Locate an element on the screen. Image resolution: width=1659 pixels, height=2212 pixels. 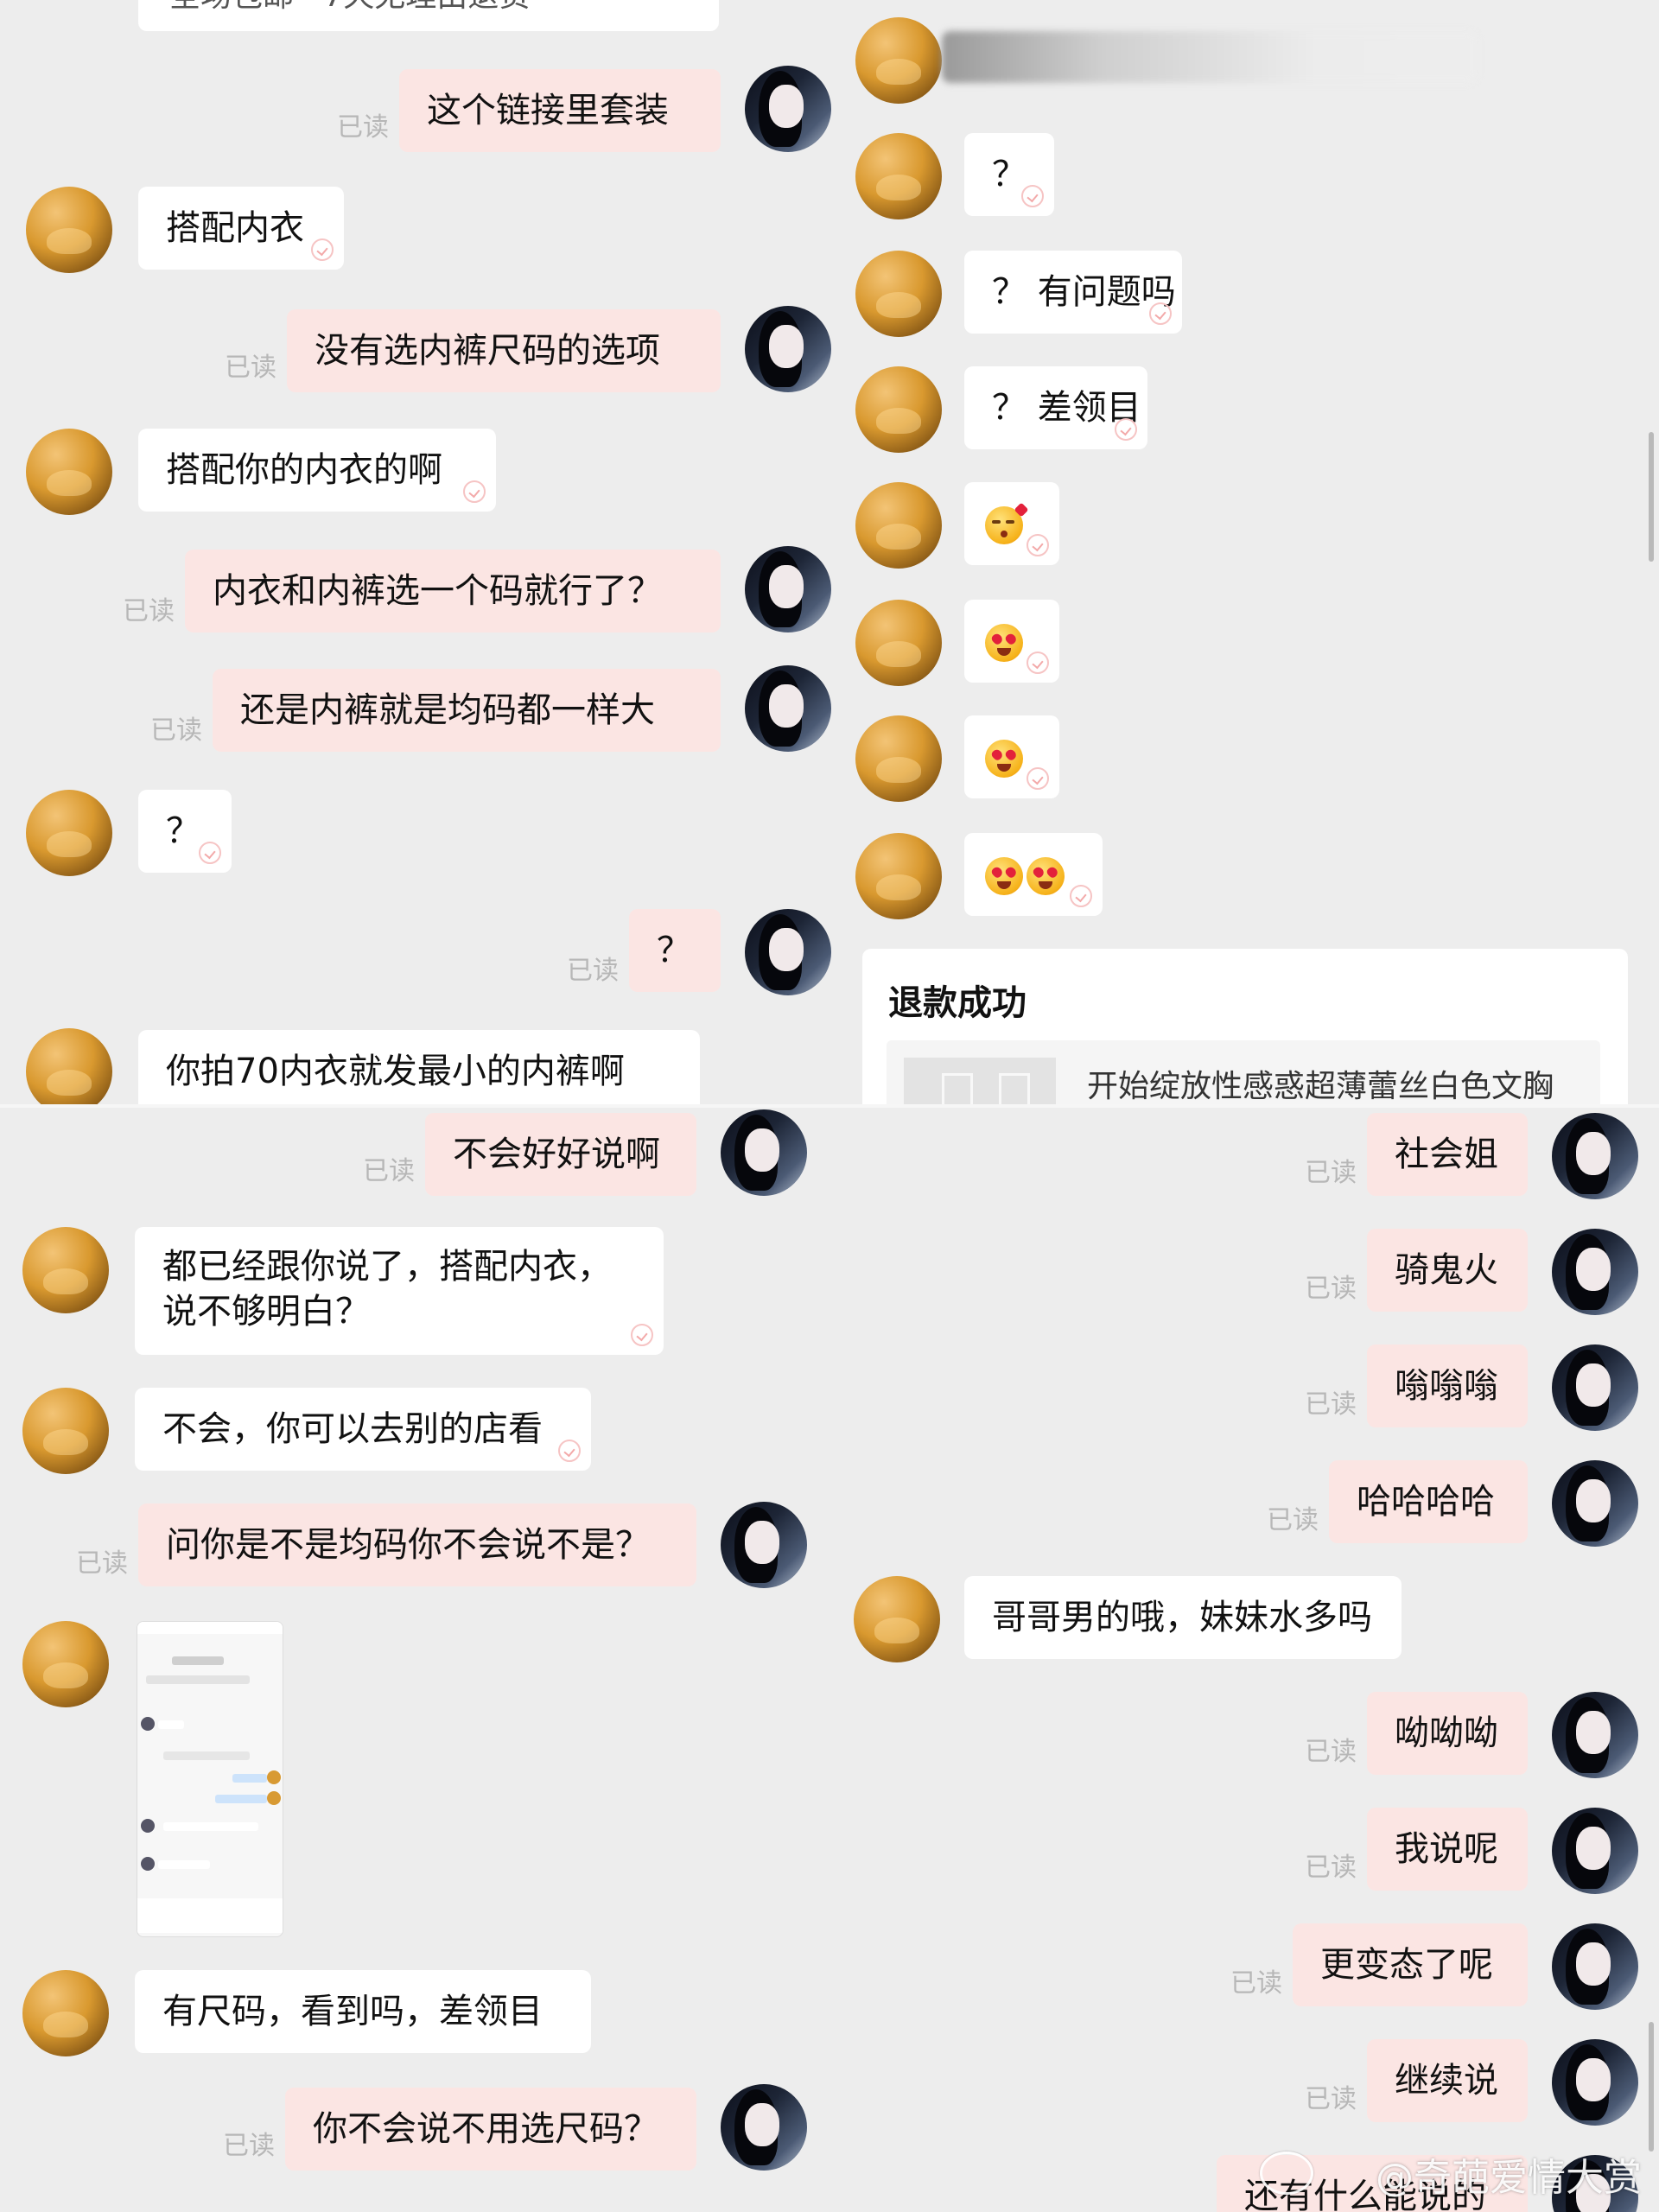
message-bubble-outgoing: 呦呦呦 is located at coordinates (1447, 1733).